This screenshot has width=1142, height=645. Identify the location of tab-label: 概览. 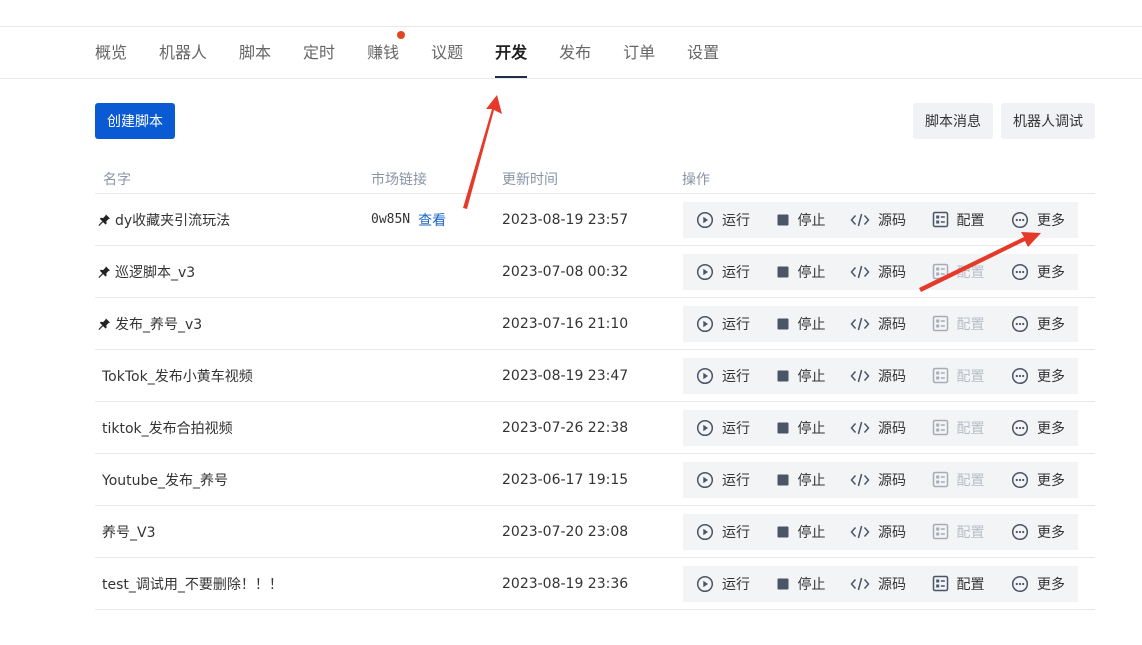
(111, 52).